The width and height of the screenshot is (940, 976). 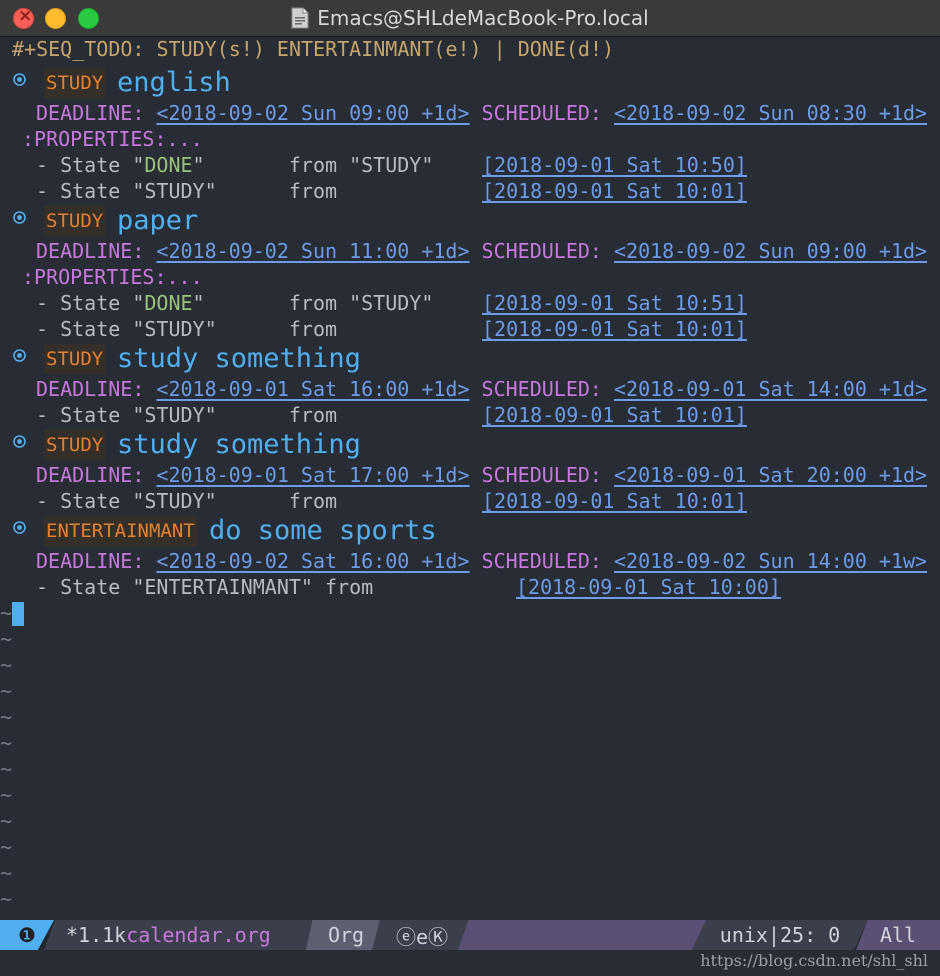 I want to click on deadline-timestamp: <2018-09-02 Sun 09:00 +1d>, so click(x=312, y=113).